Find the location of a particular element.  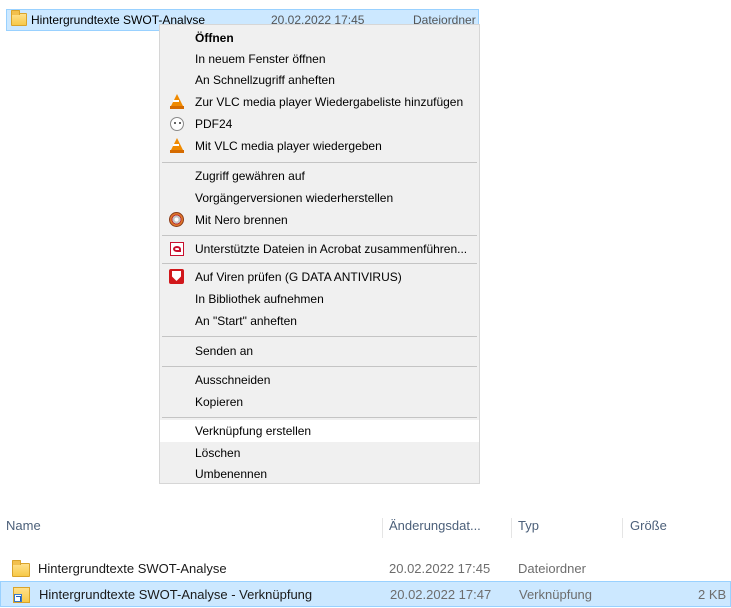

menu-item-label: An "Start" anheften is located at coordinates (246, 321).